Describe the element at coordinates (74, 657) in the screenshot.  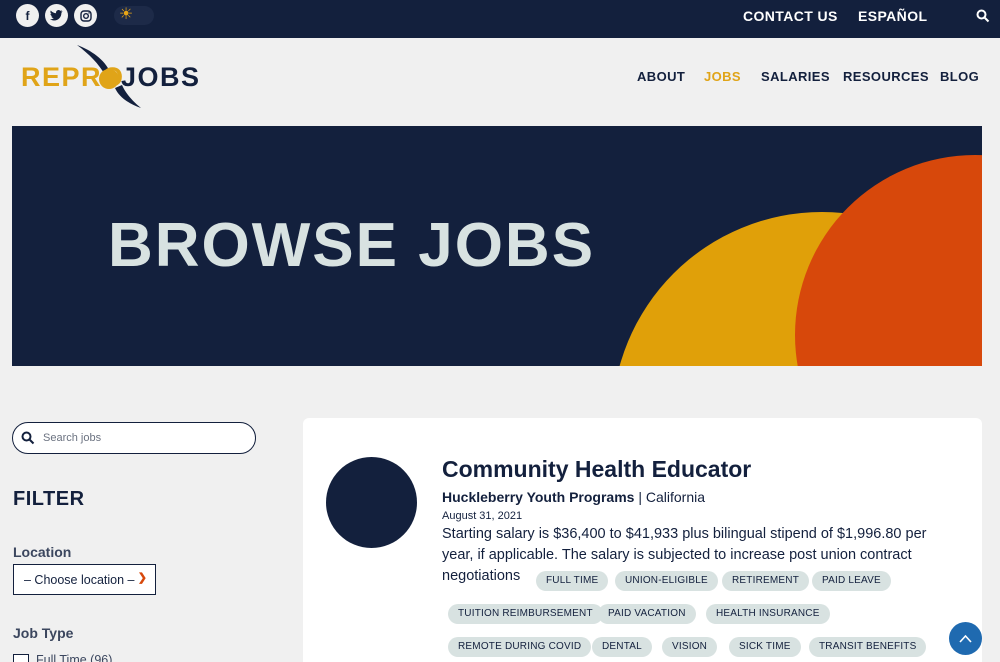
I see `full-time-checkbox-label: Full Time (96)` at that location.